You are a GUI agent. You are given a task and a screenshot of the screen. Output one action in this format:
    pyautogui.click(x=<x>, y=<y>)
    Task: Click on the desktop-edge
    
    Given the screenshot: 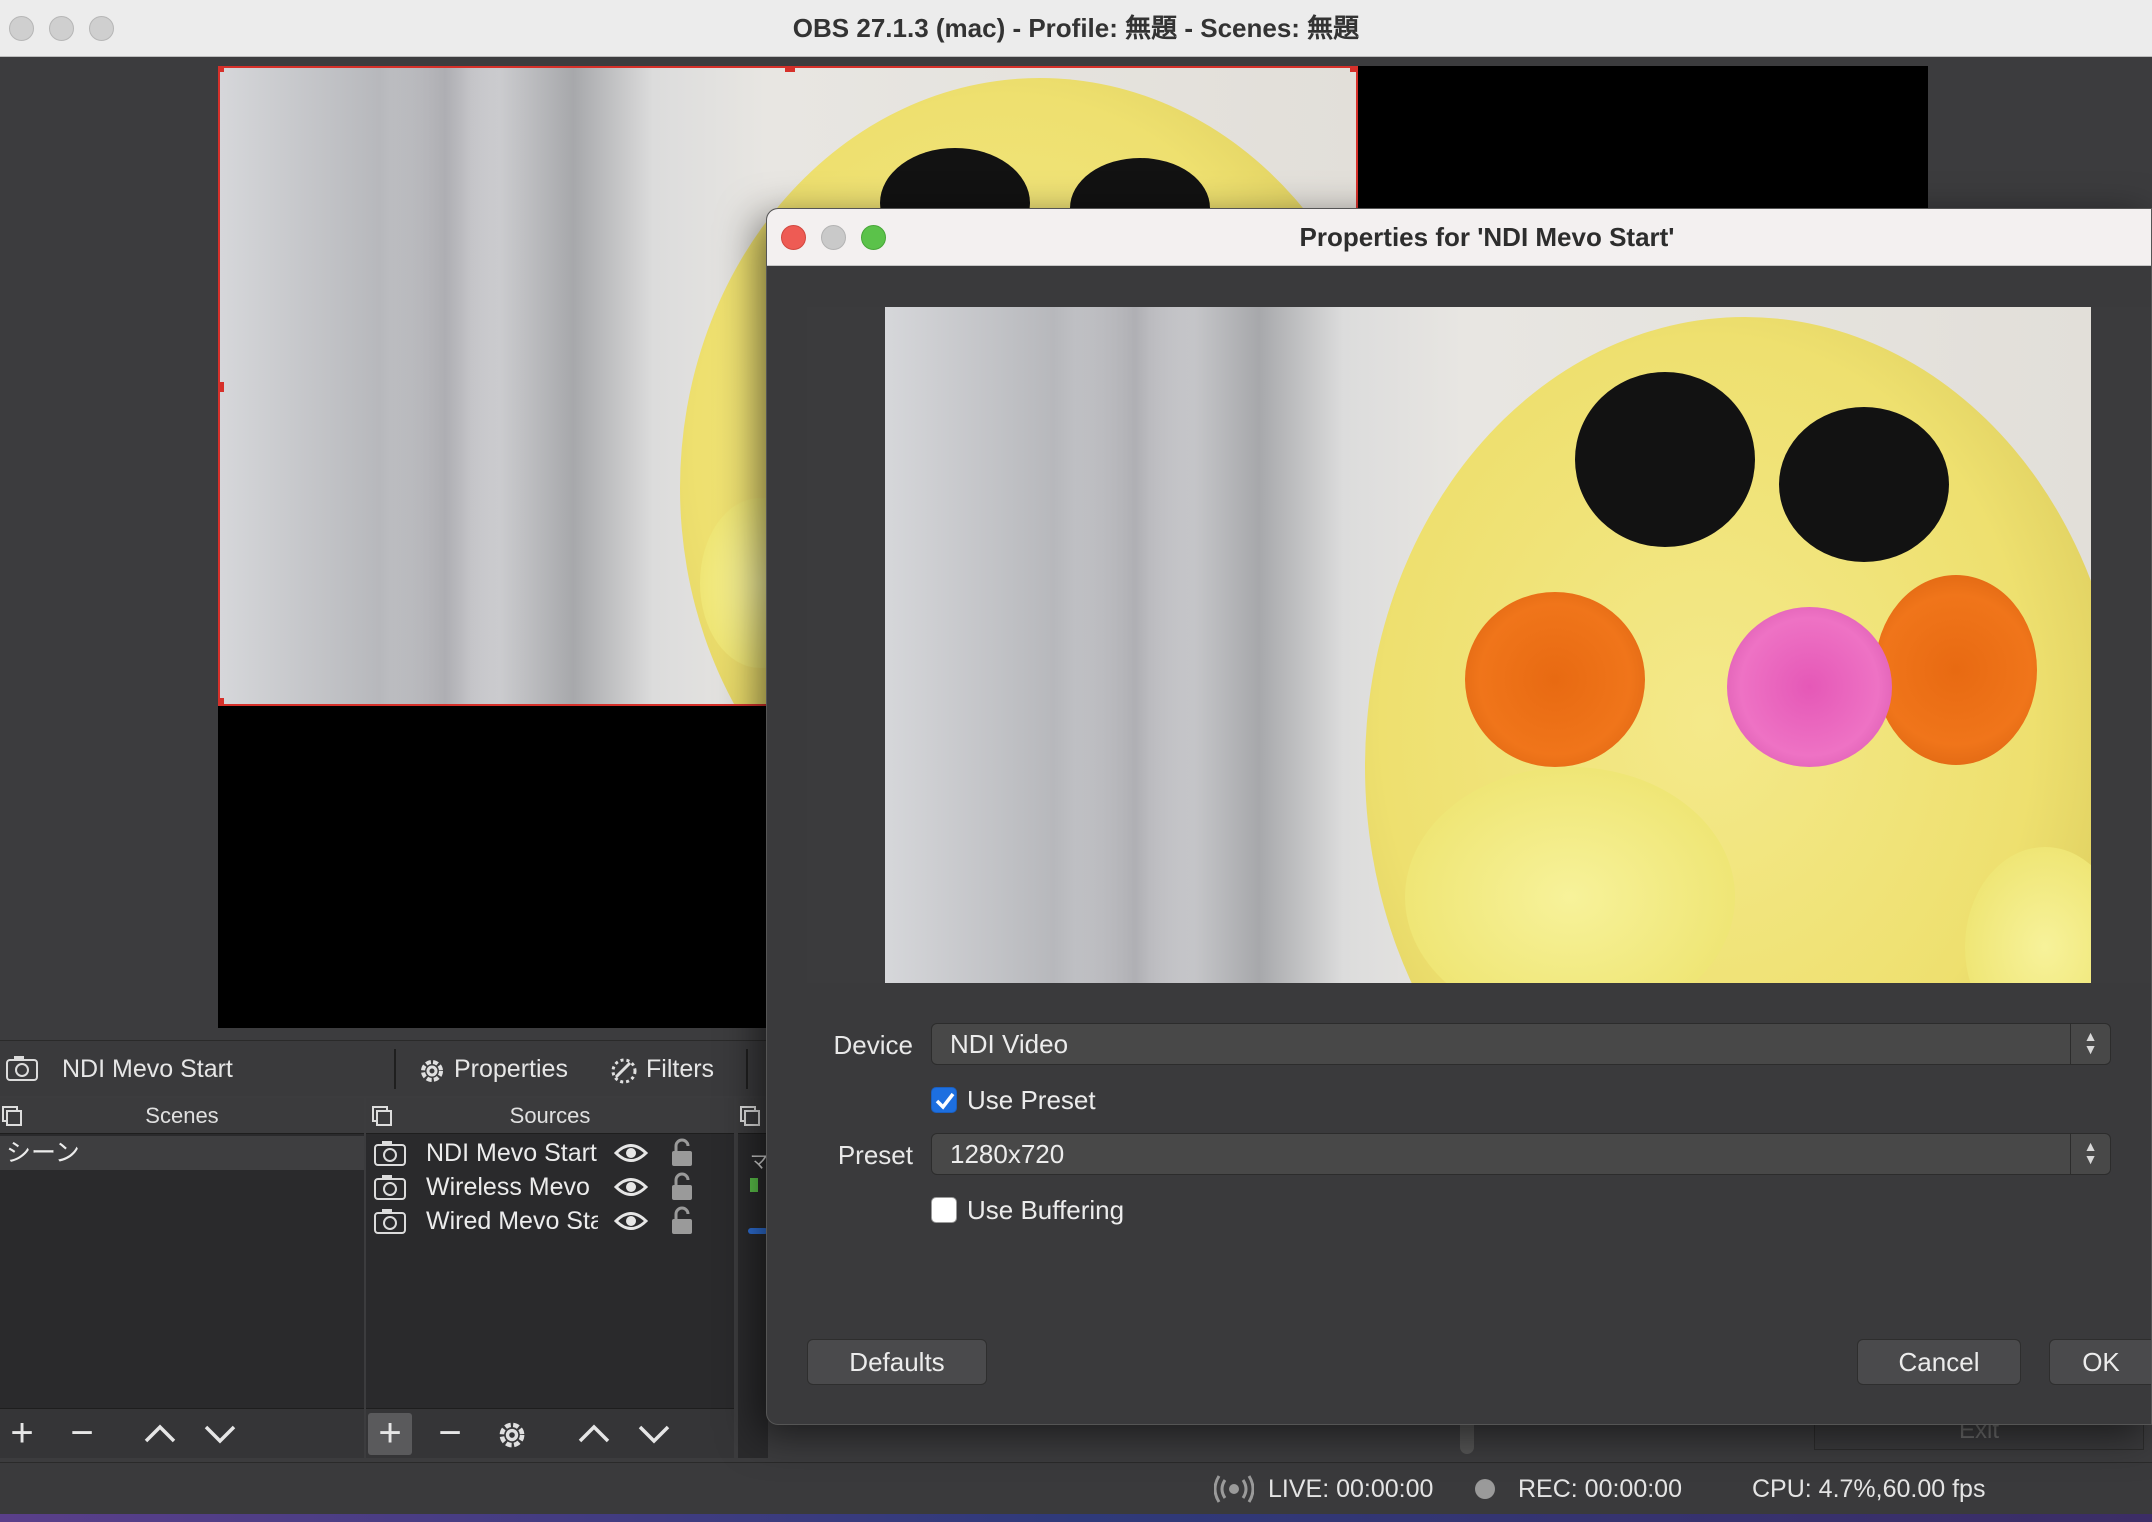 What is the action you would take?
    pyautogui.click(x=1076, y=1518)
    